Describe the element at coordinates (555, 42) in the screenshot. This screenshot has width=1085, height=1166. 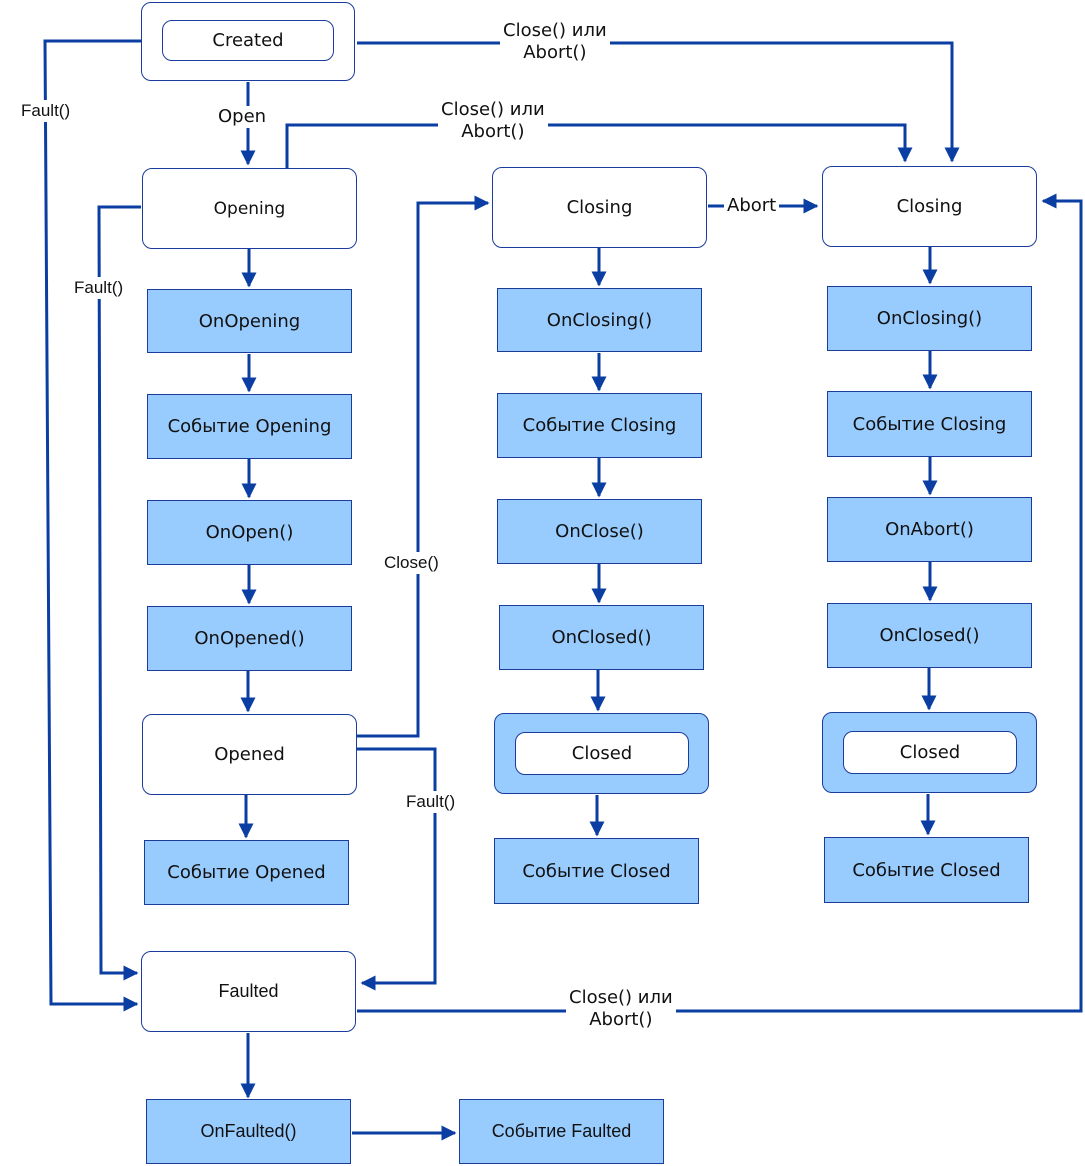
I see `label-created-close-abort: Close() или Abort()` at that location.